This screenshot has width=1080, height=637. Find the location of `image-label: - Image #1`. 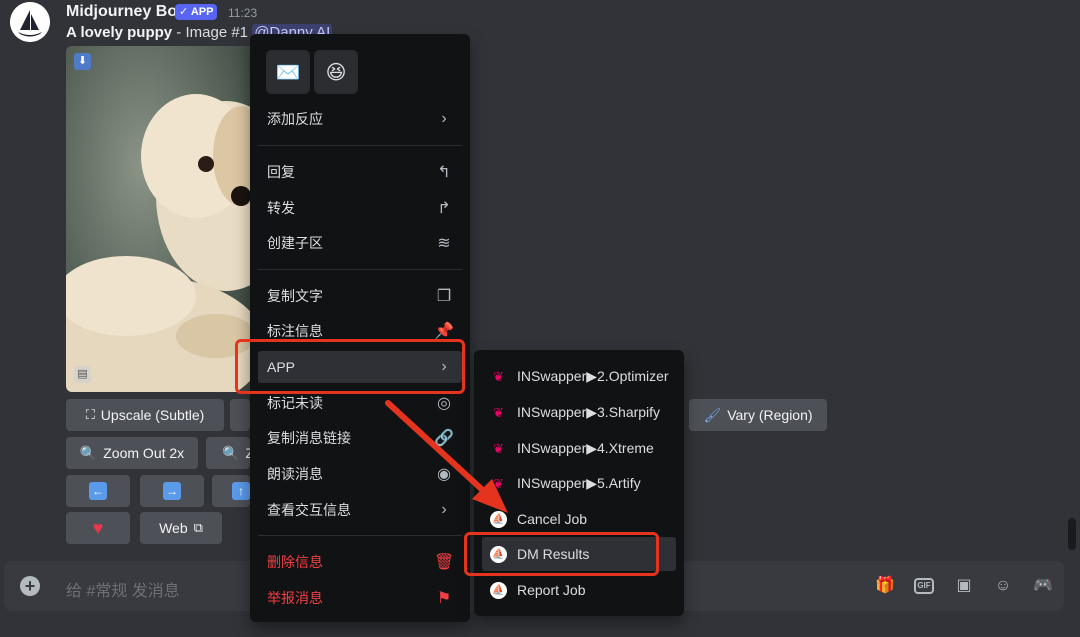

image-label: - Image #1 is located at coordinates (212, 32).